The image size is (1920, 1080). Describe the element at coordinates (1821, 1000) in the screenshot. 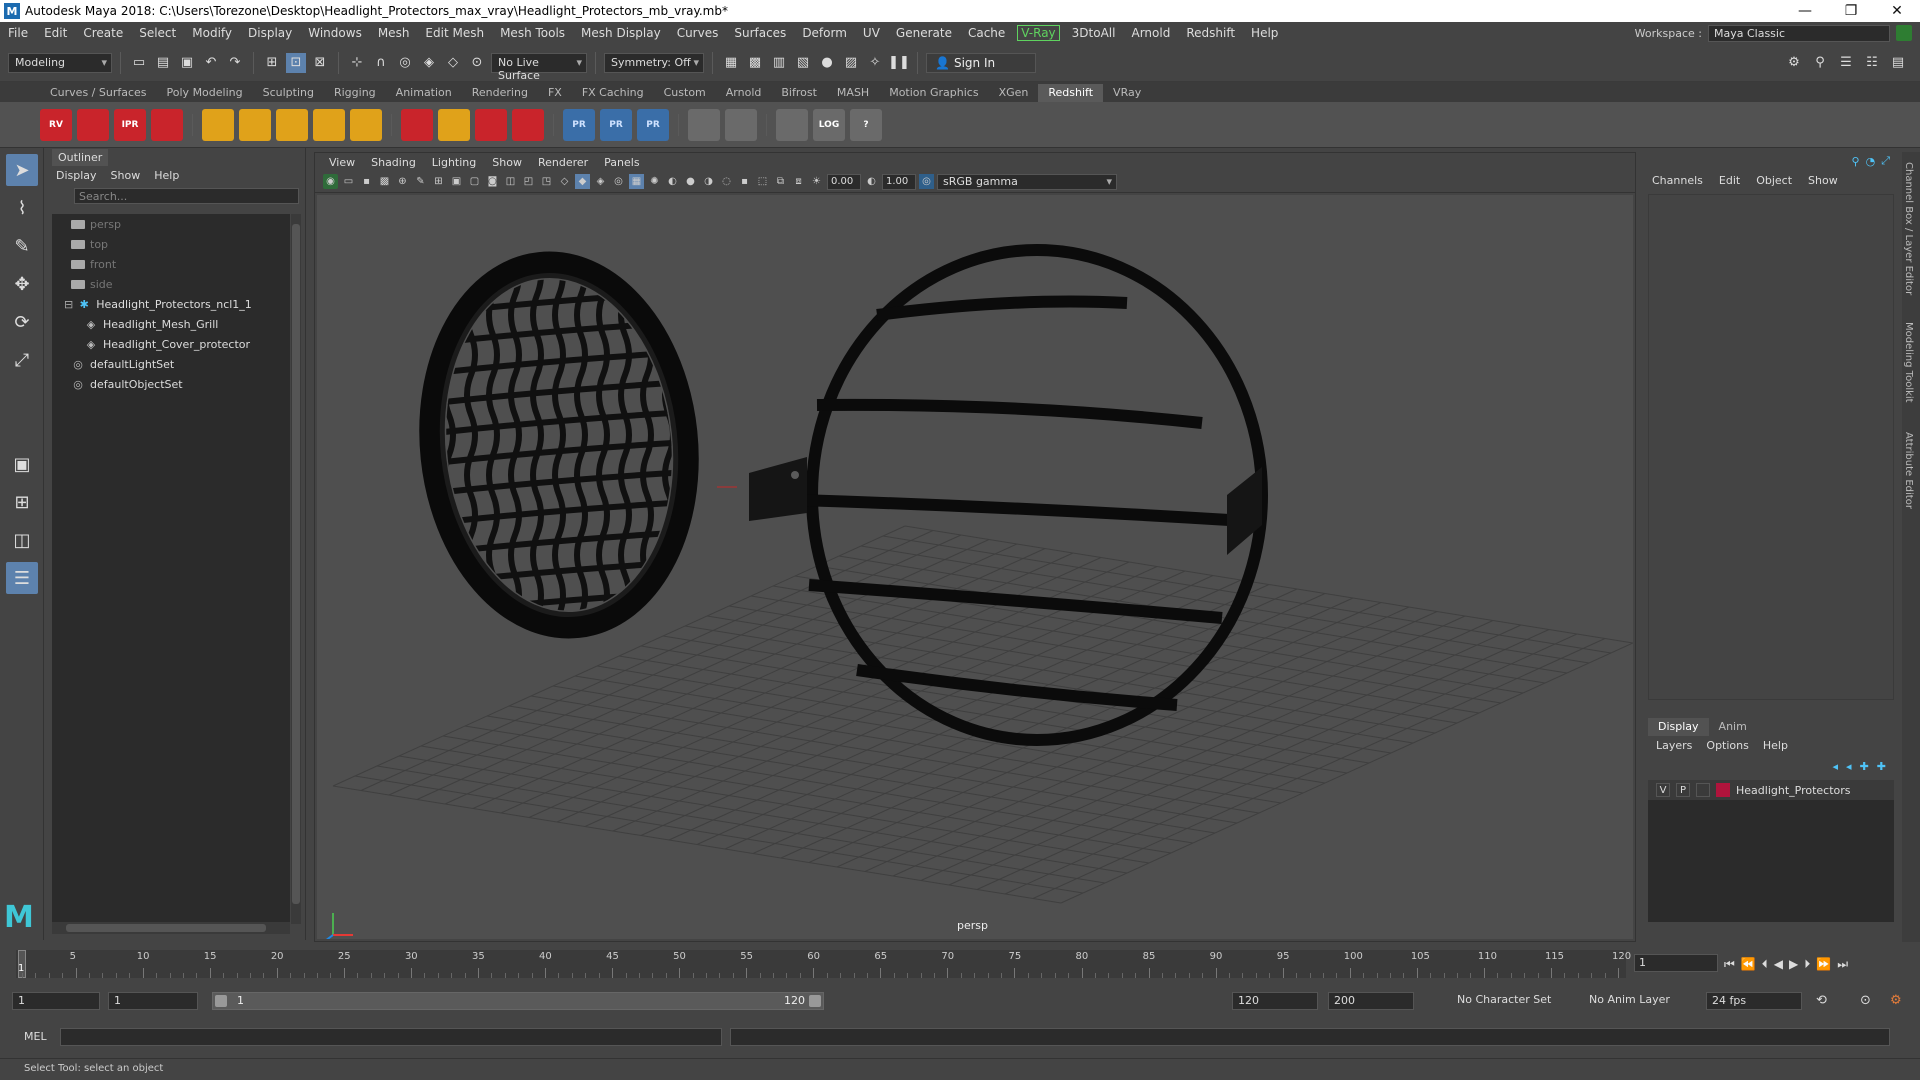

I see `loop-icon: ⟲` at that location.